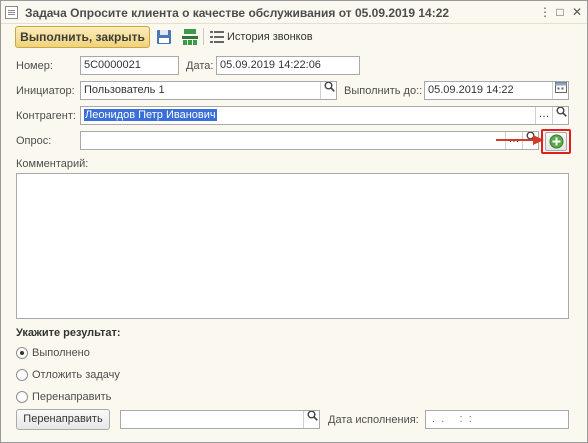  What do you see at coordinates (34, 141) in the screenshot?
I see `survey-label: Опрос:` at bounding box center [34, 141].